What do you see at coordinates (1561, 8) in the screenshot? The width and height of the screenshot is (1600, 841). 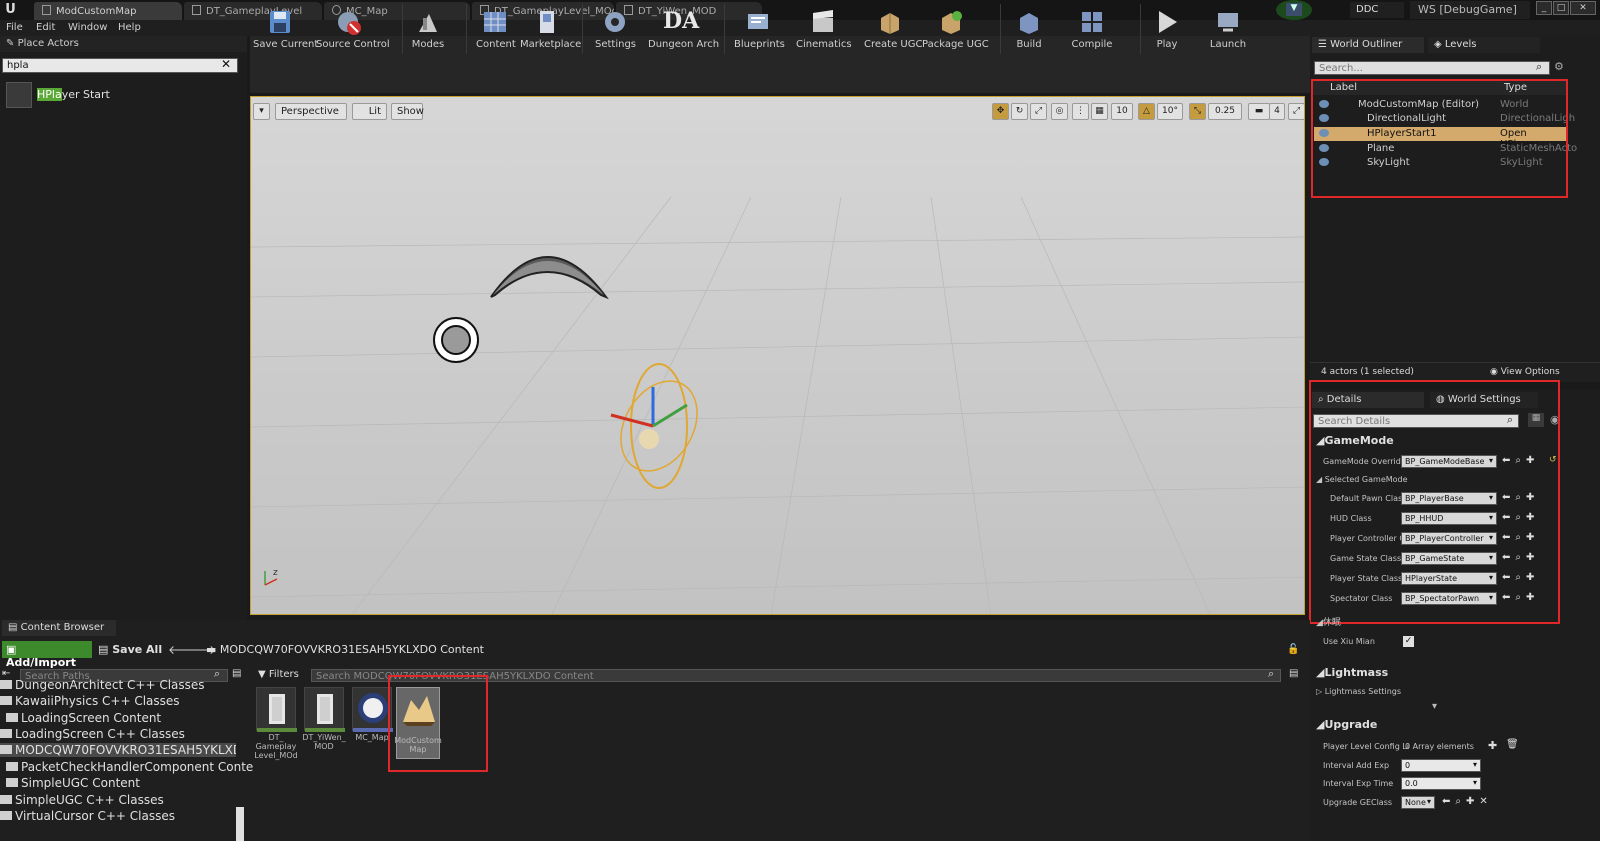 I see `maximize-button: □` at bounding box center [1561, 8].